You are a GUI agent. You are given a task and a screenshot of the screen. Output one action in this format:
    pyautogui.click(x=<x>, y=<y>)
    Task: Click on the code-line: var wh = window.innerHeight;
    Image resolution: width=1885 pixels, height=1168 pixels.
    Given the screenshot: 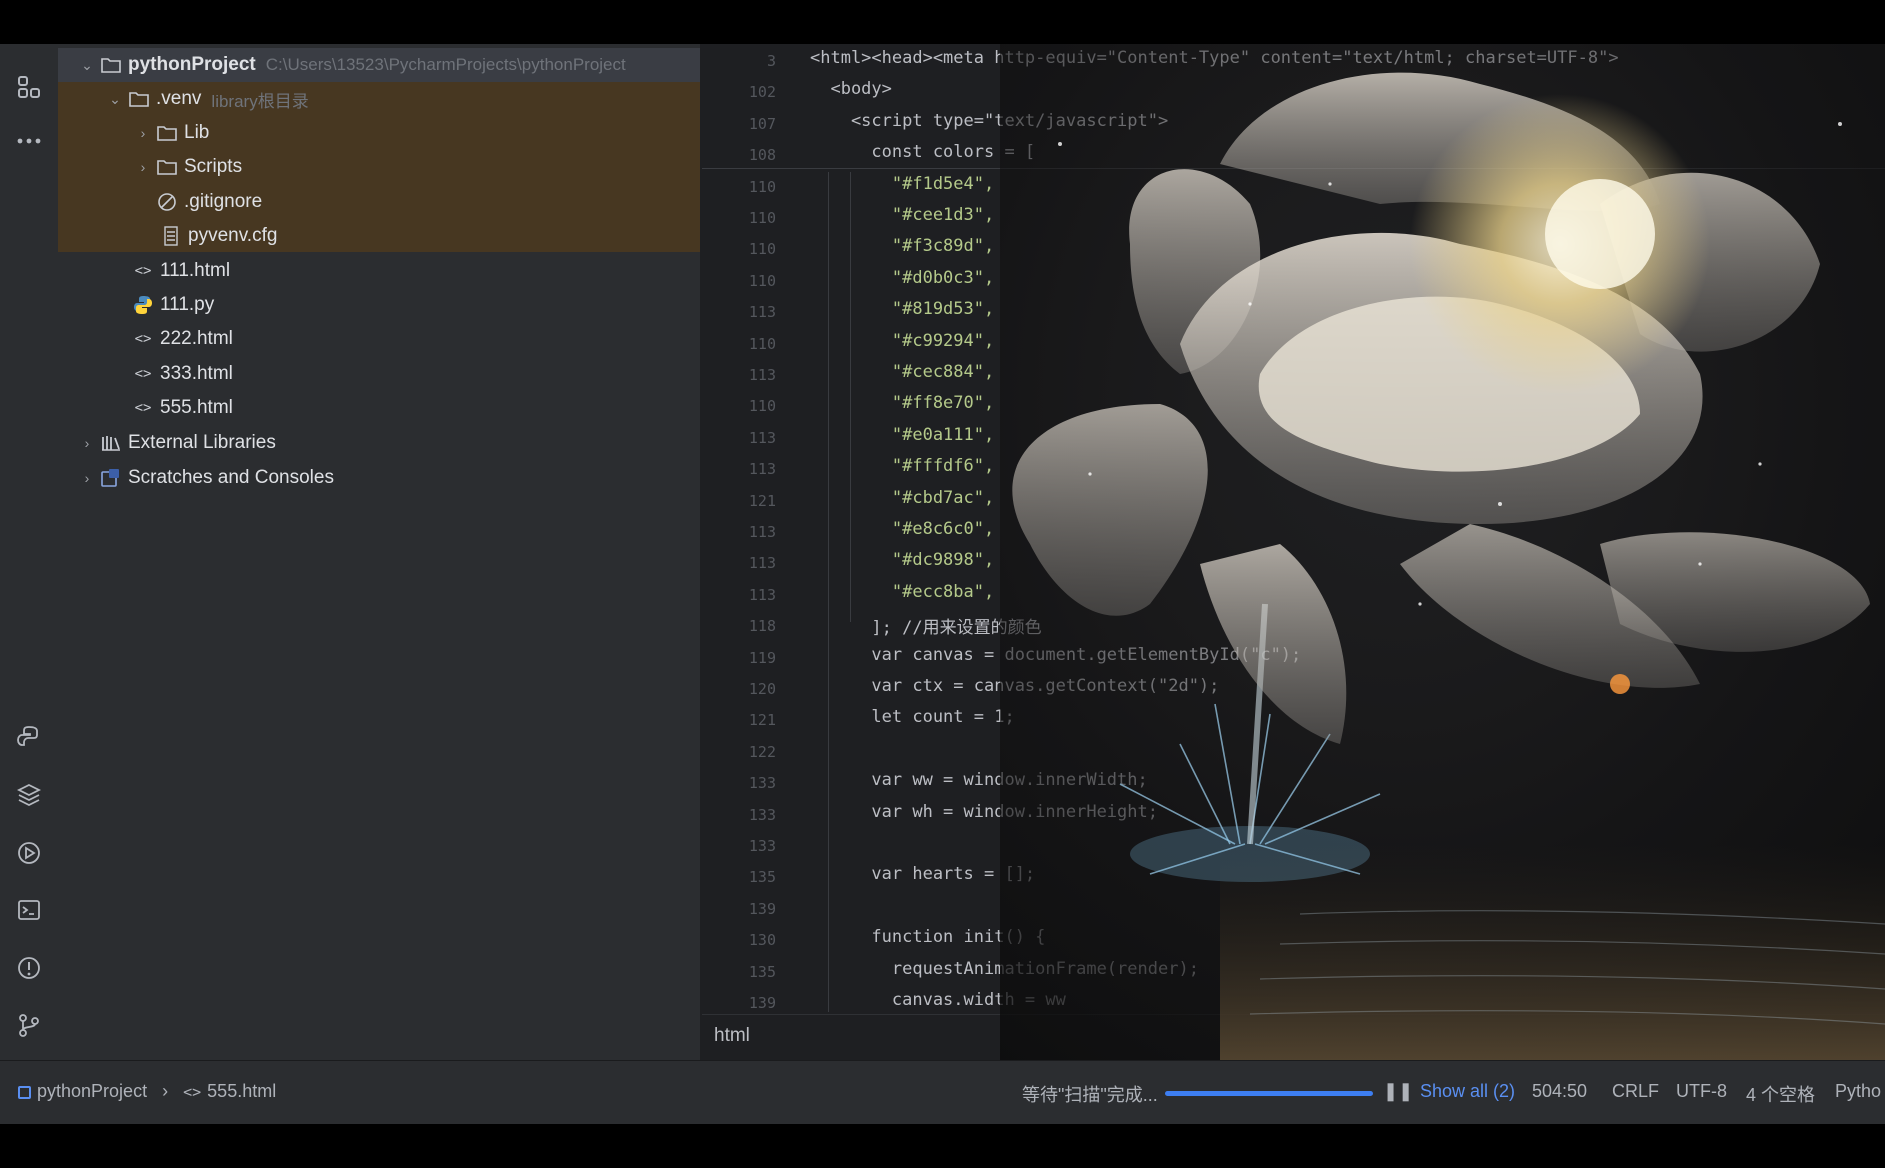 What is the action you would take?
    pyautogui.click(x=984, y=812)
    